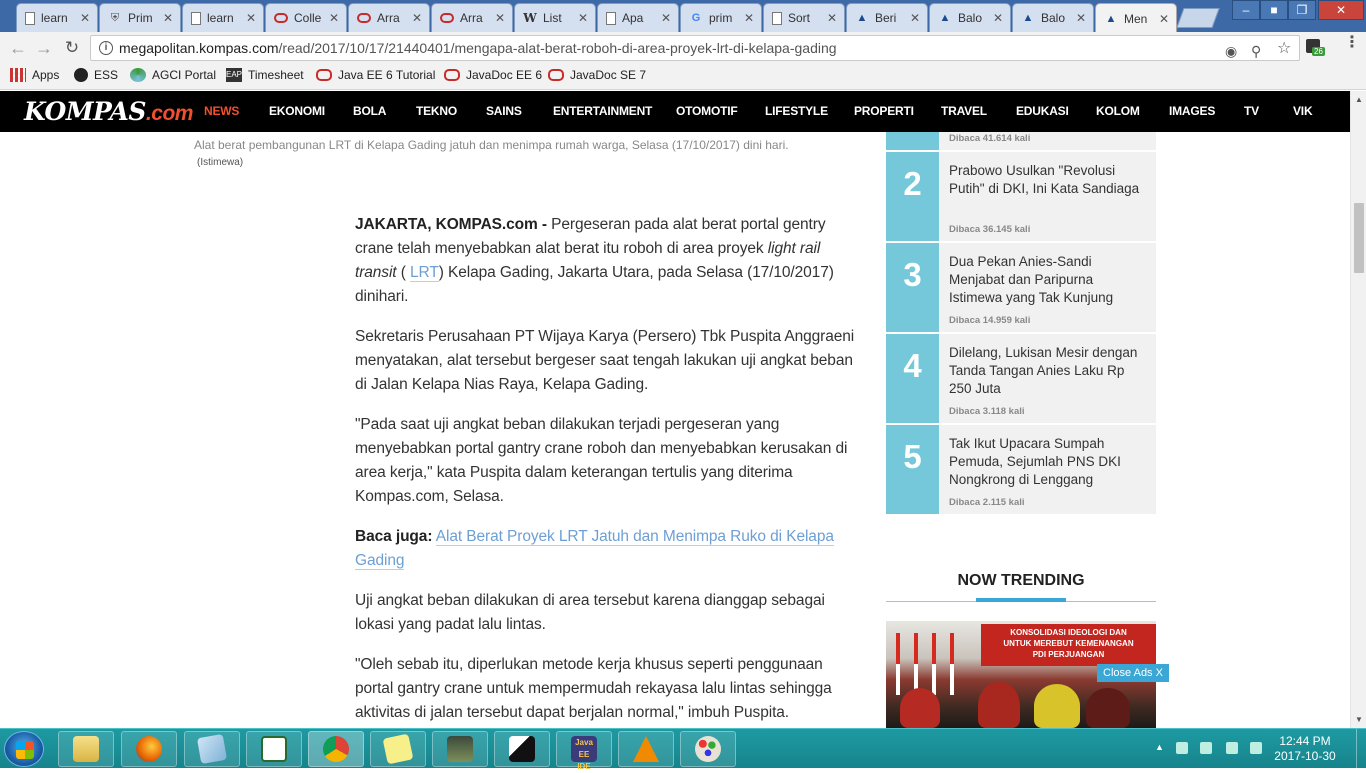 The width and height of the screenshot is (1366, 773). I want to click on cookie-icon: ◉, so click(1231, 51).